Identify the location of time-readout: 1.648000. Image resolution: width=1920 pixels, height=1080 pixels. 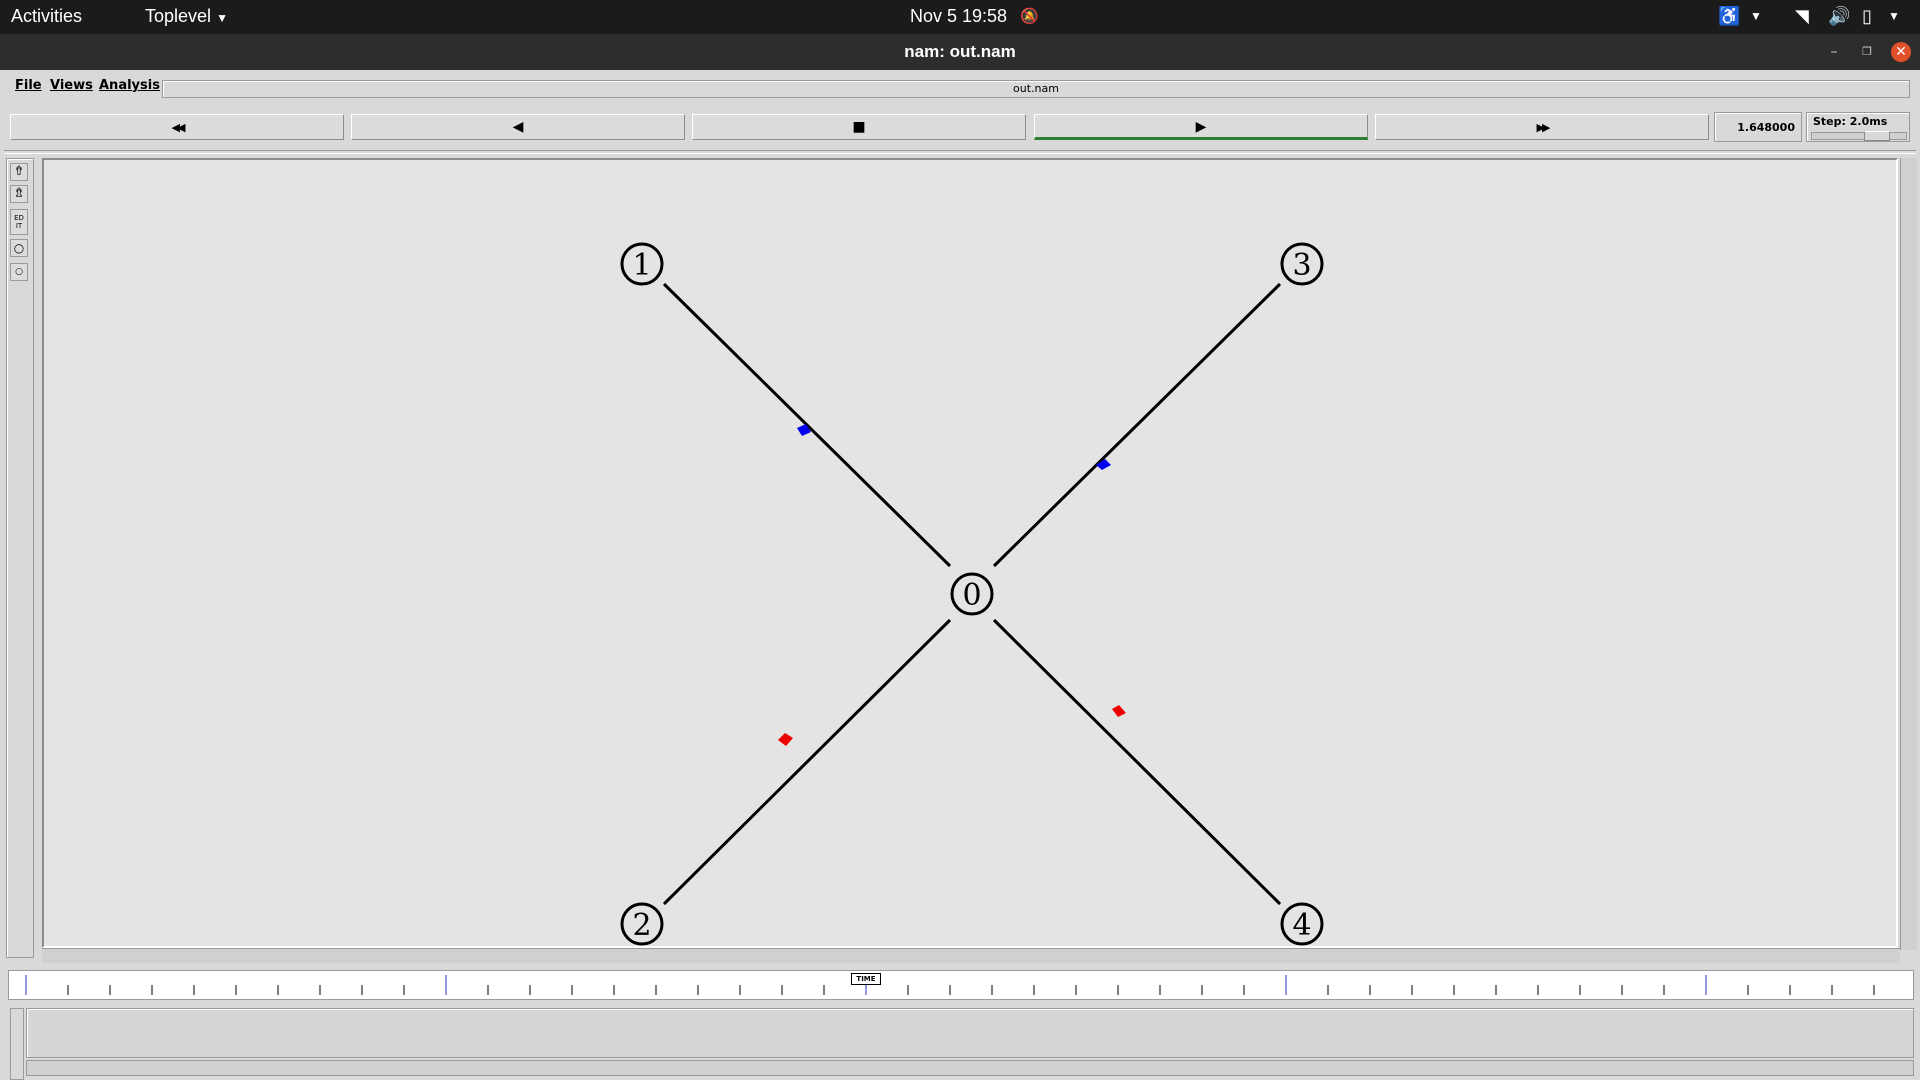
(1758, 127).